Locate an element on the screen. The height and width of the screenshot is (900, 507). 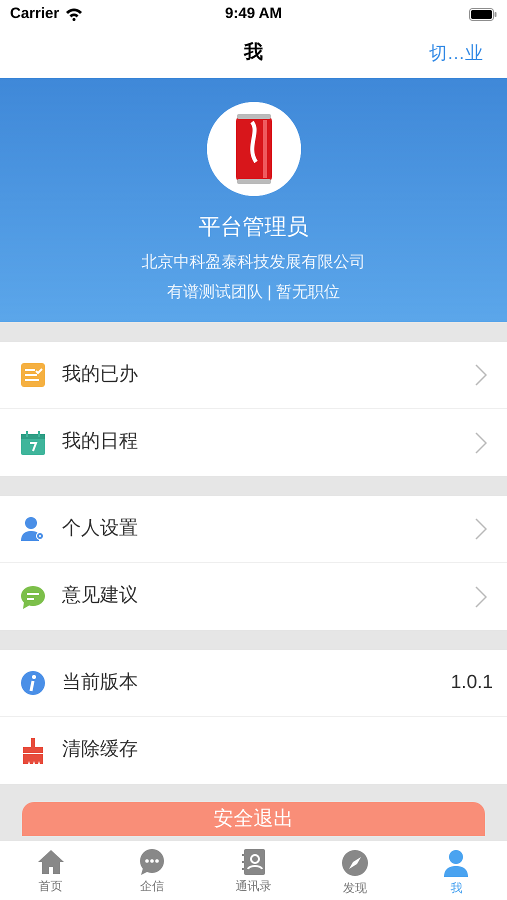
tab-item: 首页 is located at coordinates (51, 870).